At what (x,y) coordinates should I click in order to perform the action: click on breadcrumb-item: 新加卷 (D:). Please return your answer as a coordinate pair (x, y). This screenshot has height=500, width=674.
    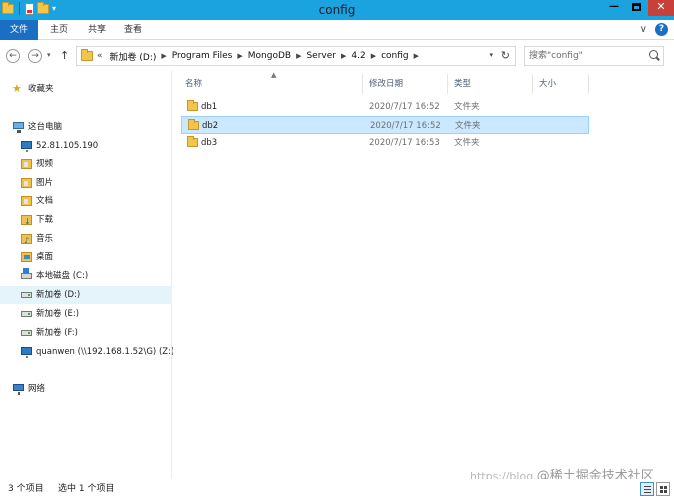
    Looking at the image, I should click on (133, 56).